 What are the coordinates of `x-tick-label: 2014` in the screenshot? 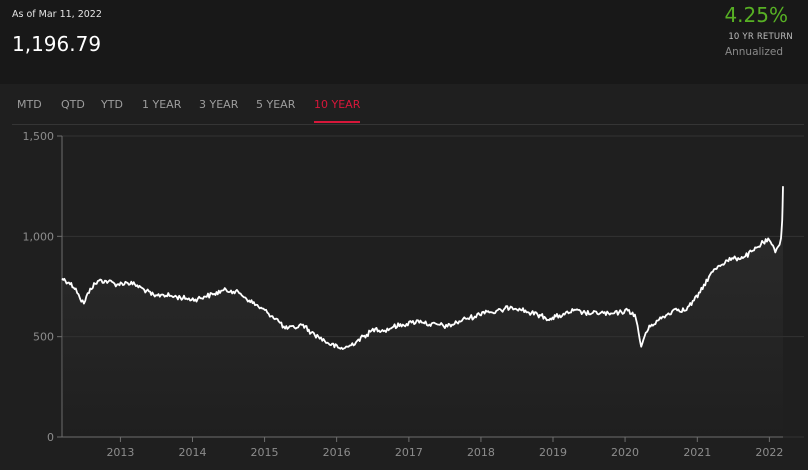 It's located at (192, 452).